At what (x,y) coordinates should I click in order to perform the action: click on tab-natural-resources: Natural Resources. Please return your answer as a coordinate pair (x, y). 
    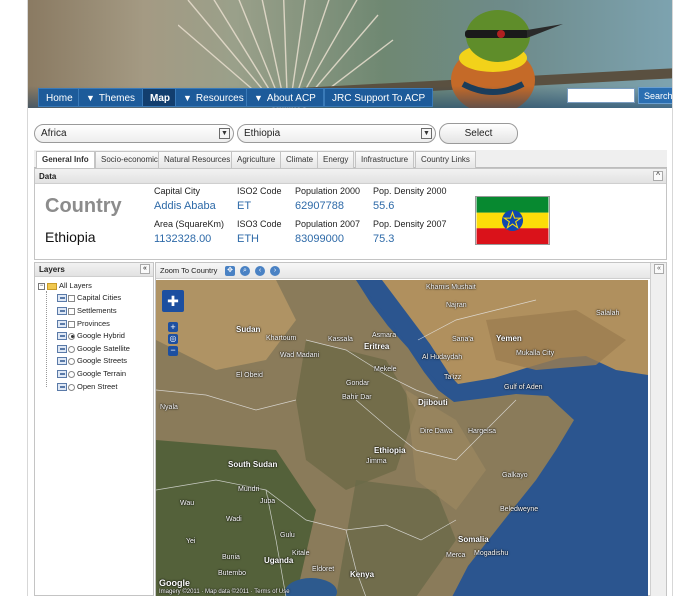
    Looking at the image, I should click on (197, 159).